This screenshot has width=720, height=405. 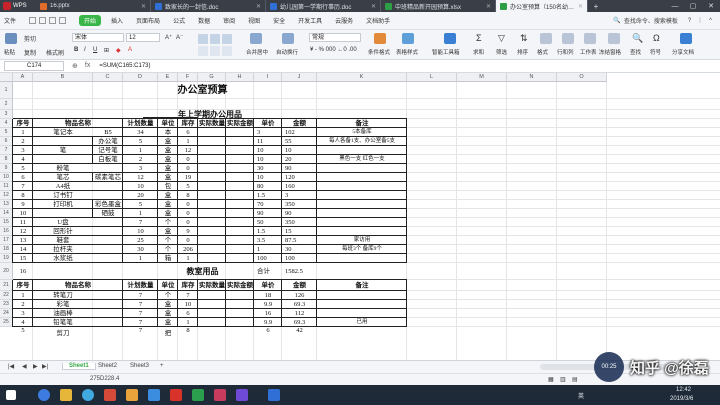 What do you see at coordinates (88, 395) in the screenshot?
I see `browser-icon` at bounding box center [88, 395].